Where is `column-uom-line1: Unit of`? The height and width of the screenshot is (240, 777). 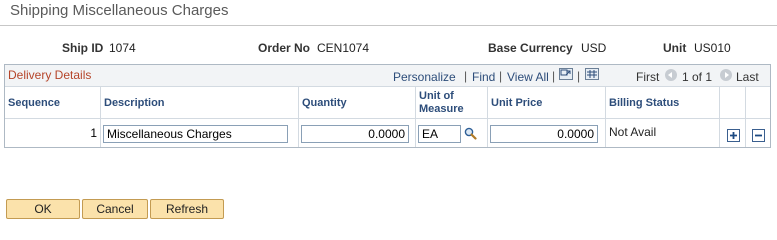
column-uom-line1: Unit of is located at coordinates (436, 95).